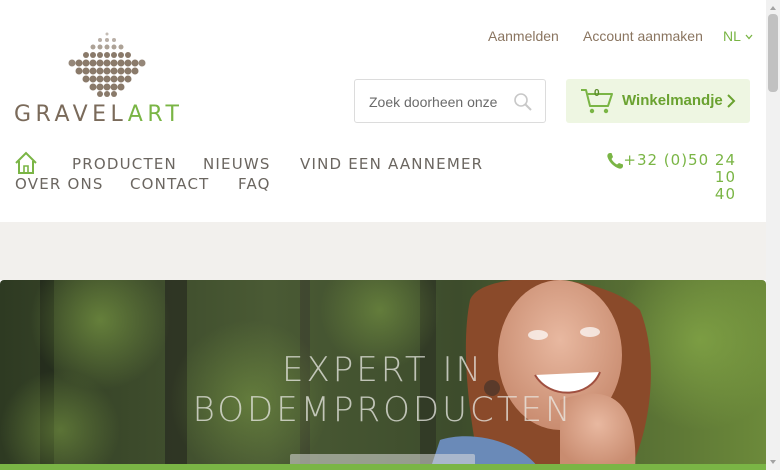 The width and height of the screenshot is (780, 470). What do you see at coordinates (155, 114) in the screenshot?
I see `logo-art-text: ART` at bounding box center [155, 114].